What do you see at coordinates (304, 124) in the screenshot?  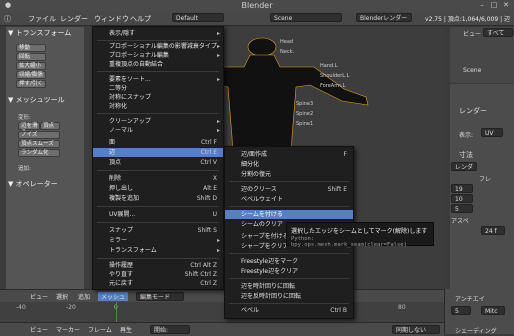 I see `bone-label: Spine1` at bounding box center [304, 124].